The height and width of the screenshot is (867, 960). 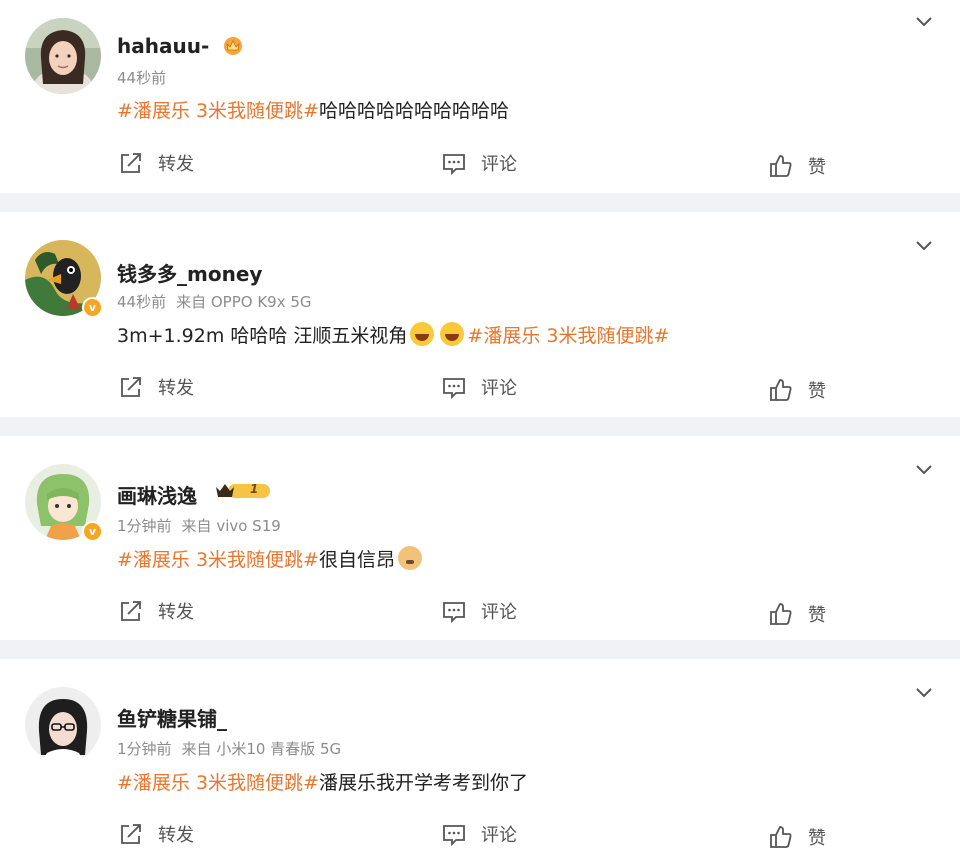 What do you see at coordinates (189, 272) in the screenshot?
I see `username: 钱多多_money` at bounding box center [189, 272].